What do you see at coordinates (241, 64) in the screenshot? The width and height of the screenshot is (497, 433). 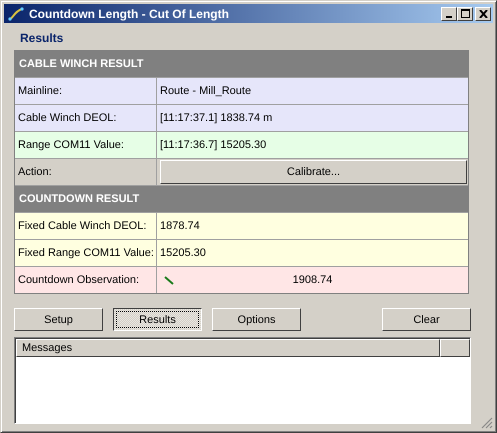 I see `group-header: CABLE WINCH RESULT` at bounding box center [241, 64].